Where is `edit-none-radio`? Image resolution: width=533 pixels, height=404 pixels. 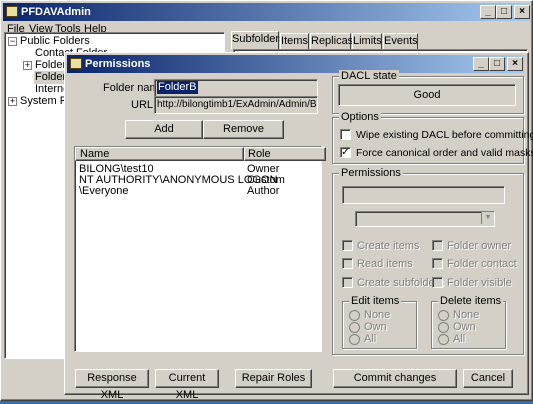 edit-none-radio is located at coordinates (354, 315).